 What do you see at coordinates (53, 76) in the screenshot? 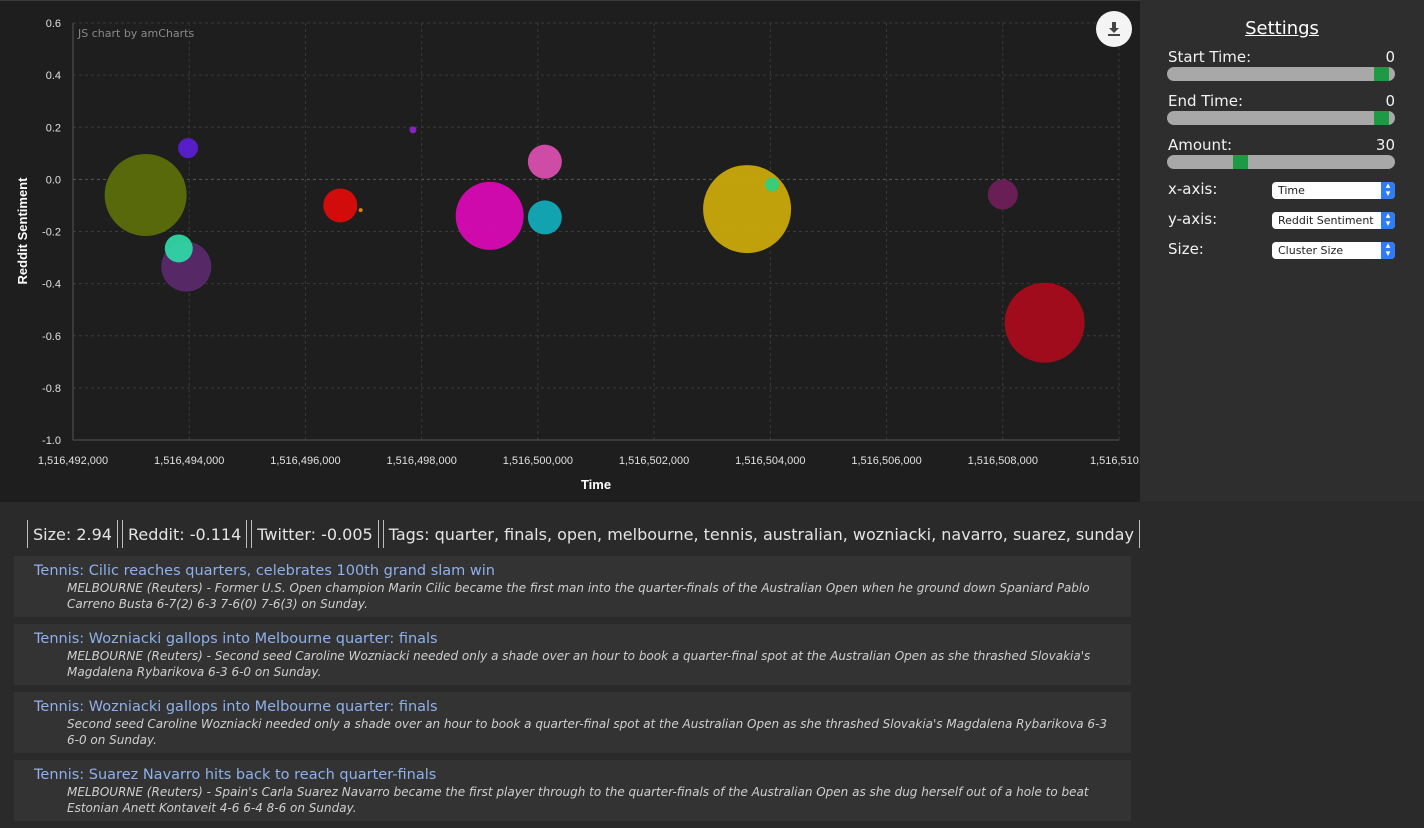
I see `y-tick-label: 0.4` at bounding box center [53, 76].